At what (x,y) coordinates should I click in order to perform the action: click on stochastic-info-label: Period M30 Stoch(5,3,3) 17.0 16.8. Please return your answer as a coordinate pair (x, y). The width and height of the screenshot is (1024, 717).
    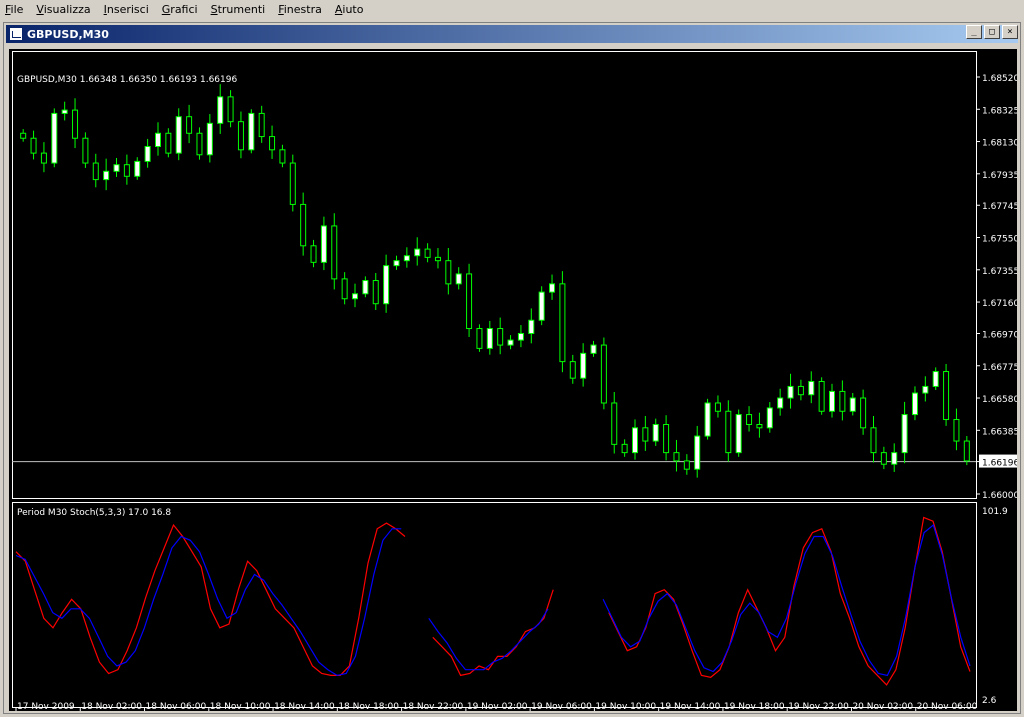
    Looking at the image, I should click on (94, 513).